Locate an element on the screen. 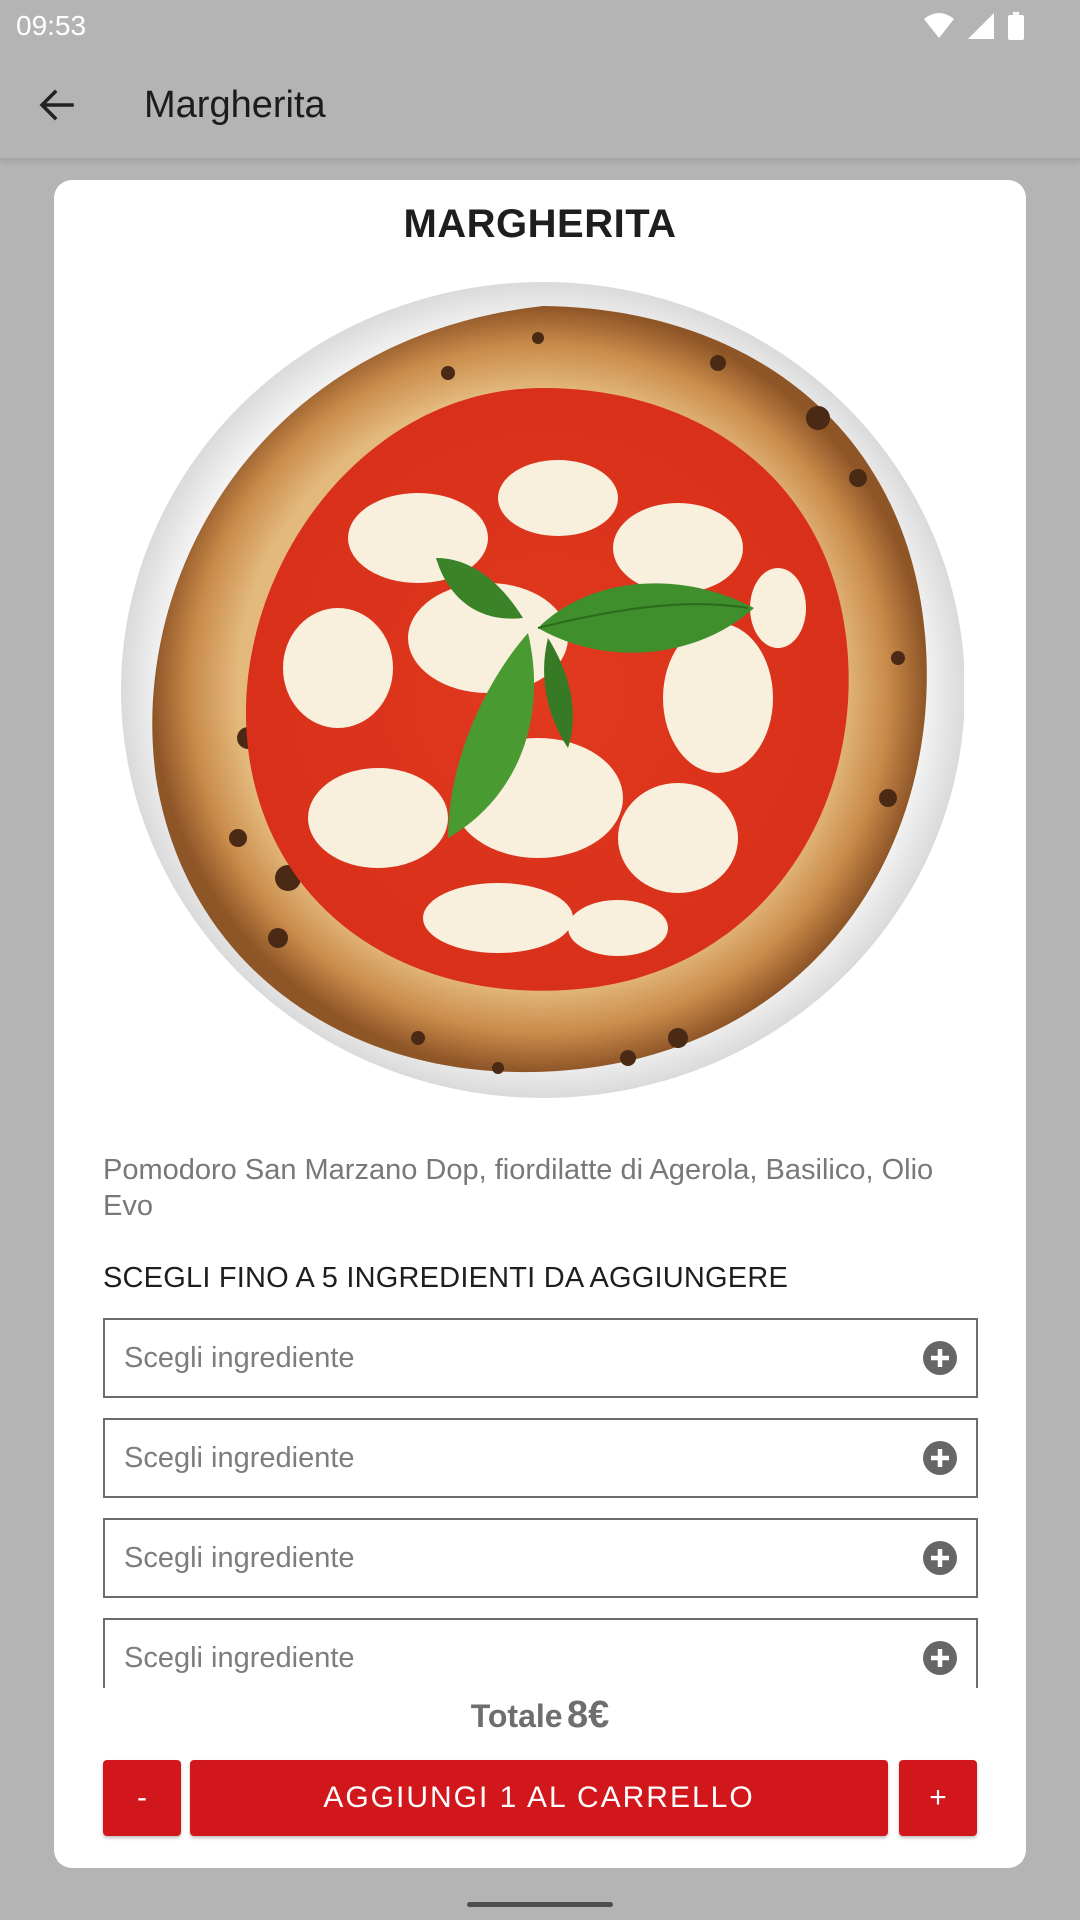  ingredient-select-3: Scegli ingrediente is located at coordinates (540, 1558).